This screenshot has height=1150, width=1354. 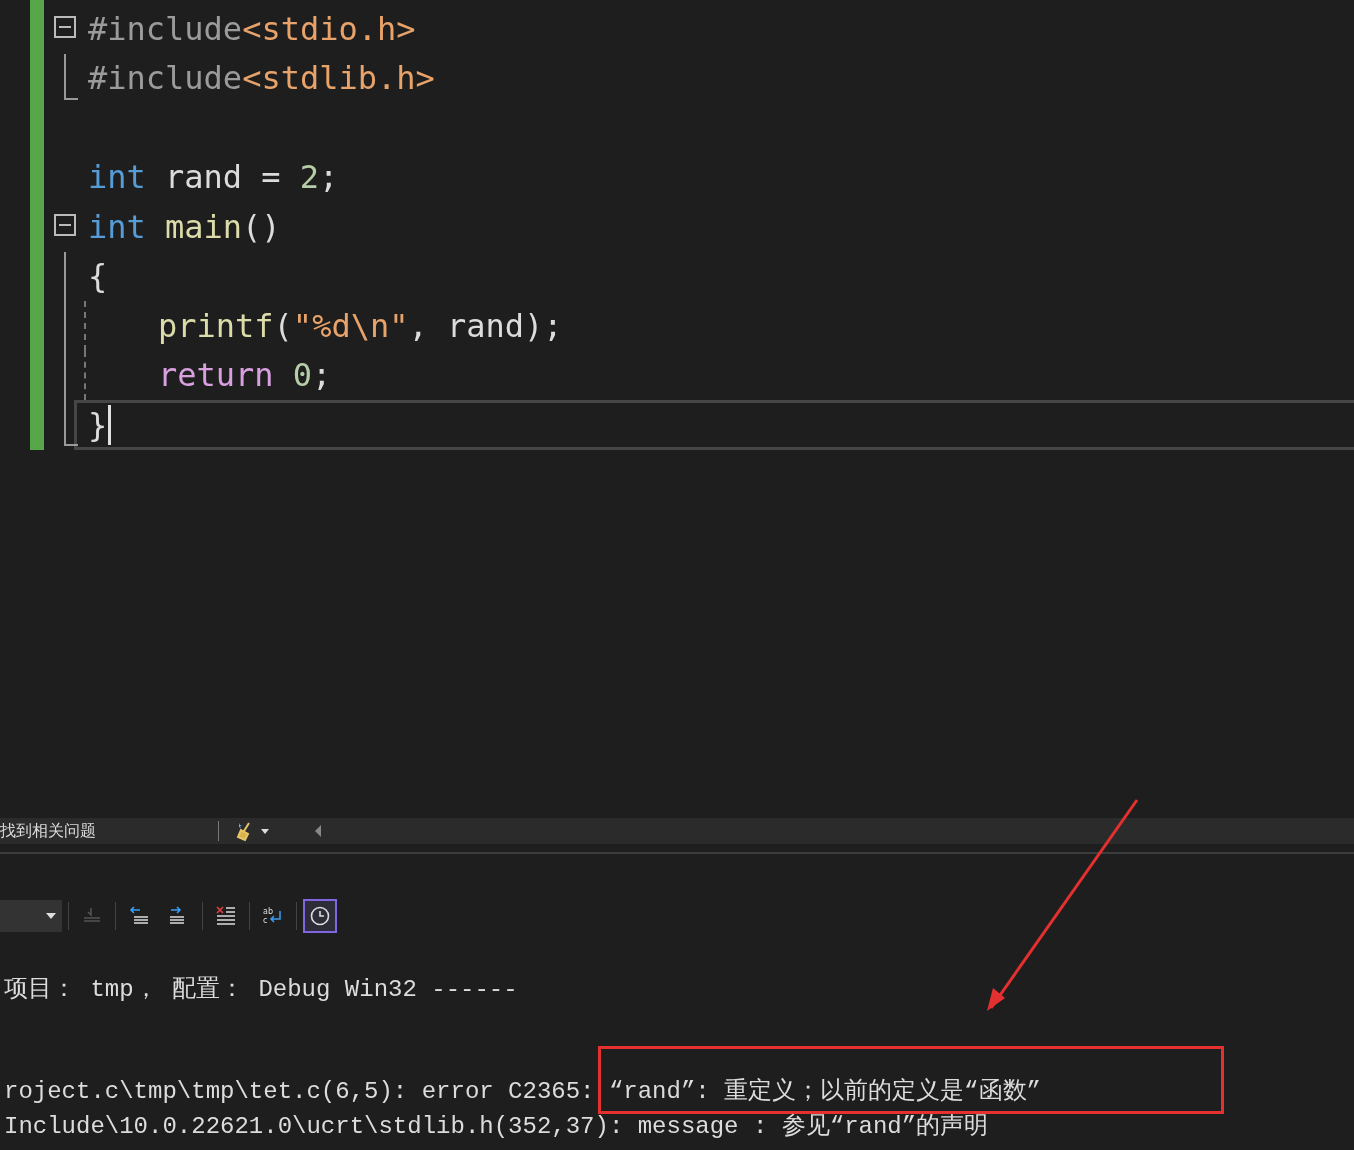 What do you see at coordinates (273, 916) in the screenshot?
I see `word-wrap-button: ab c` at bounding box center [273, 916].